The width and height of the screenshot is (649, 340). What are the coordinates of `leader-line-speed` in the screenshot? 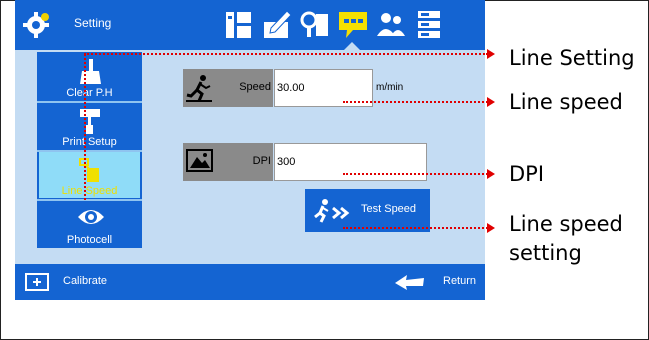 It's located at (415, 102).